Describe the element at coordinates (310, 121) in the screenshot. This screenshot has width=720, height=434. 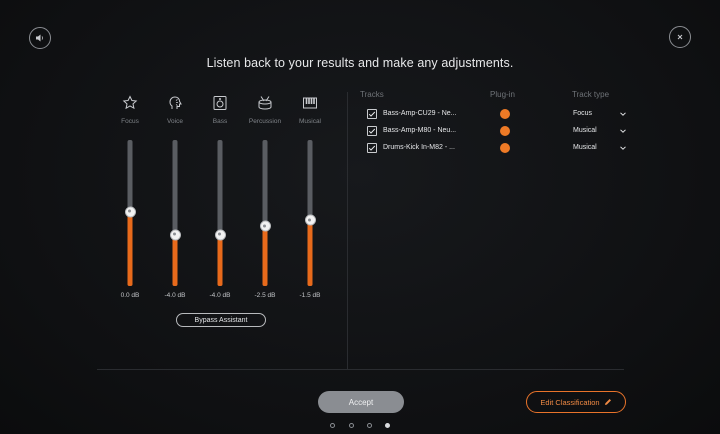
I see `channel-label: Musical` at that location.